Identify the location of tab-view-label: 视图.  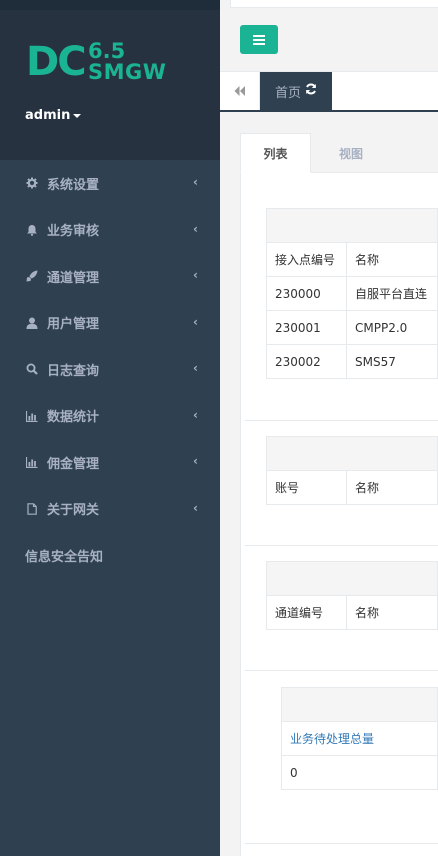
(350, 153).